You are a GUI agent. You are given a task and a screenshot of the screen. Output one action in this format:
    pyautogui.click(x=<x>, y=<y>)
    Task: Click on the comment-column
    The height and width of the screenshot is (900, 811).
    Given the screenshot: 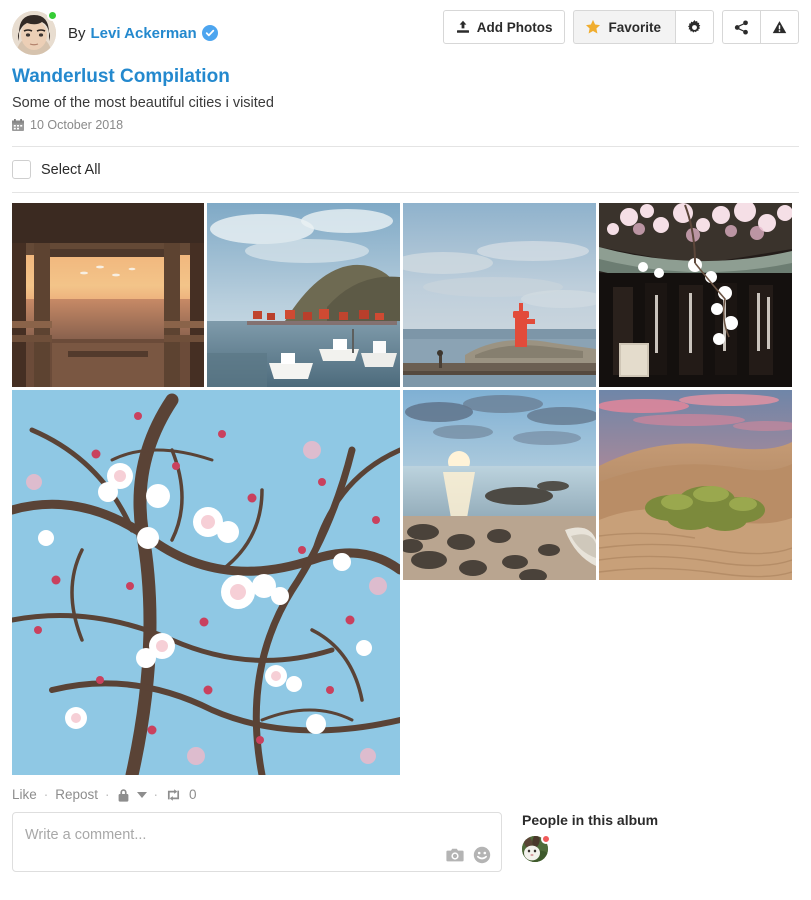 What is the action you would take?
    pyautogui.click(x=257, y=842)
    